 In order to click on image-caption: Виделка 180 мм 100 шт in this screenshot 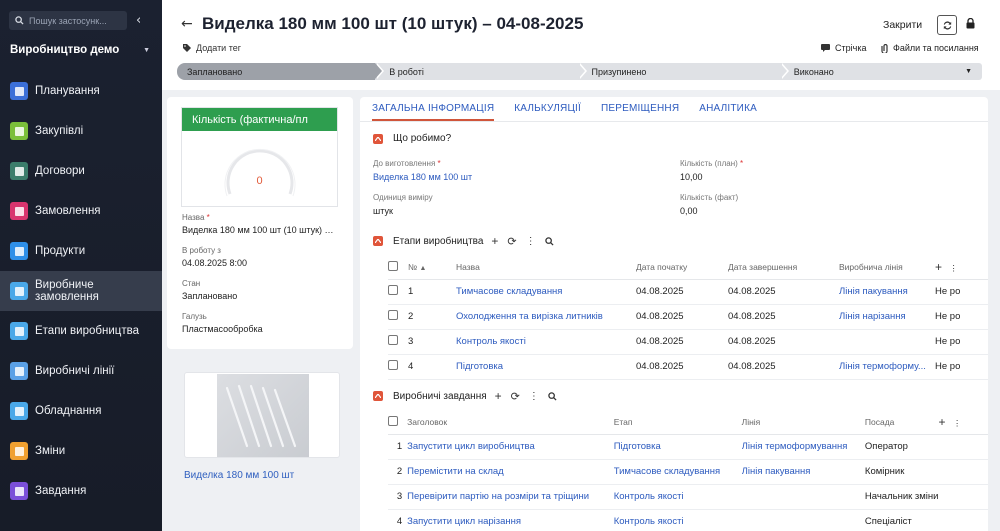, I will do `click(239, 475)`.